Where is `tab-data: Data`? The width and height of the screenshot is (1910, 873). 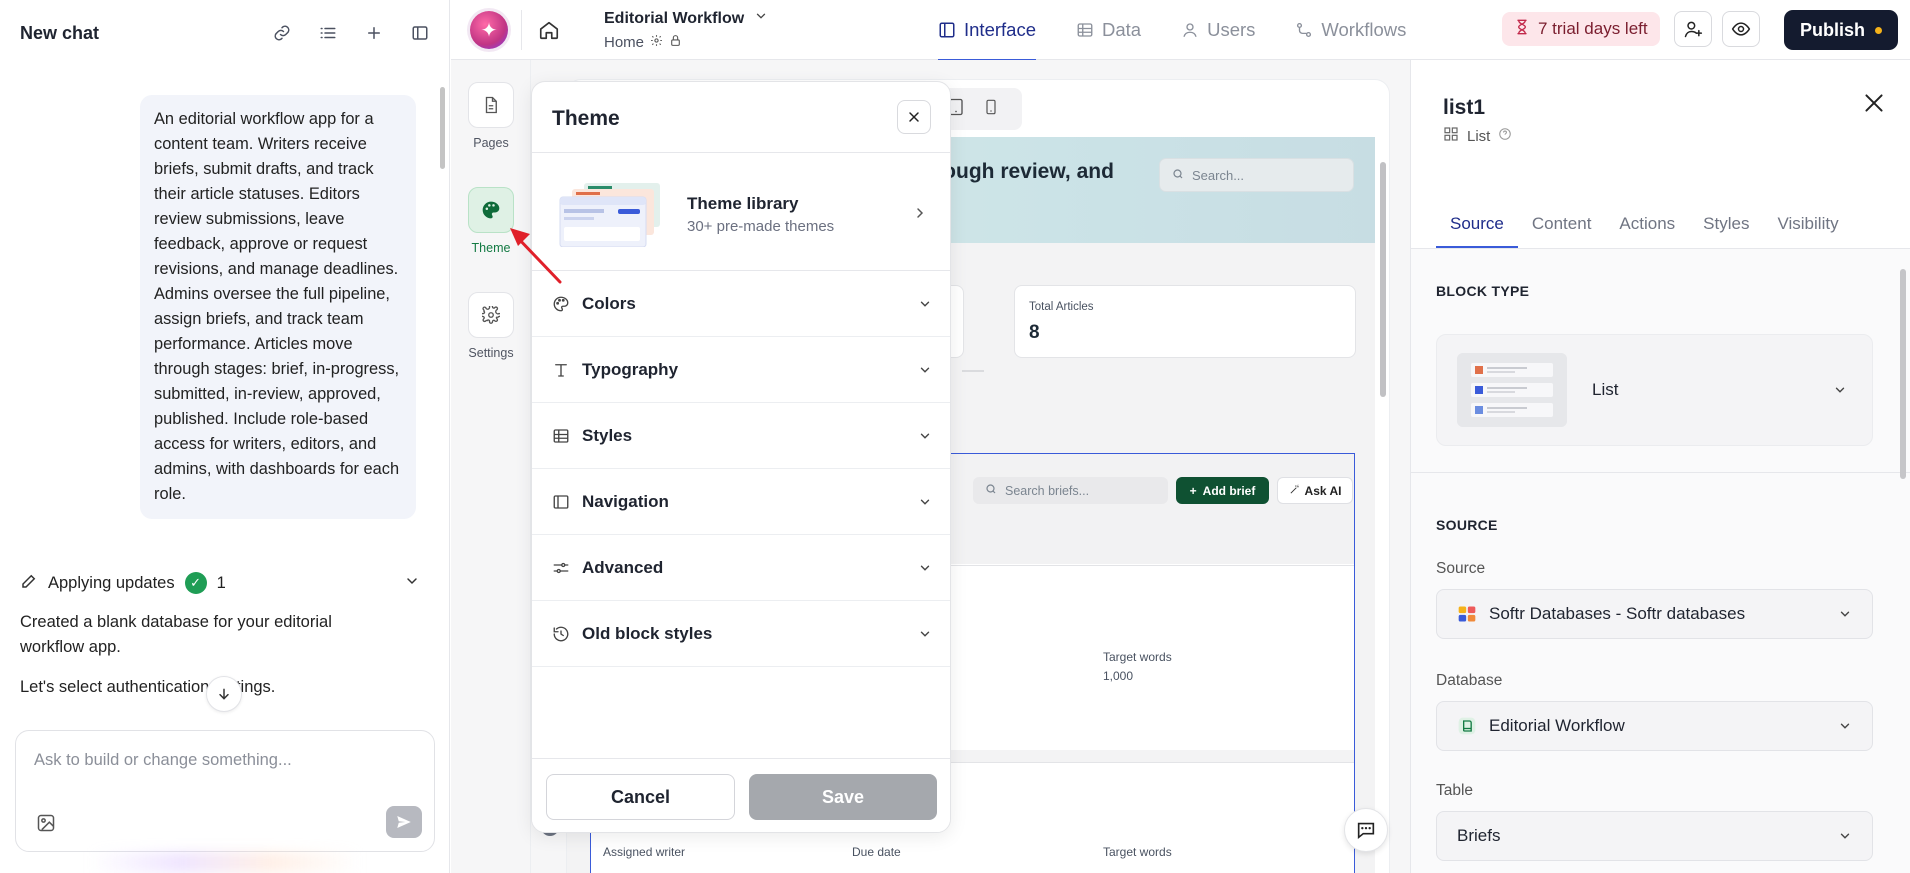 tab-data: Data is located at coordinates (1108, 30).